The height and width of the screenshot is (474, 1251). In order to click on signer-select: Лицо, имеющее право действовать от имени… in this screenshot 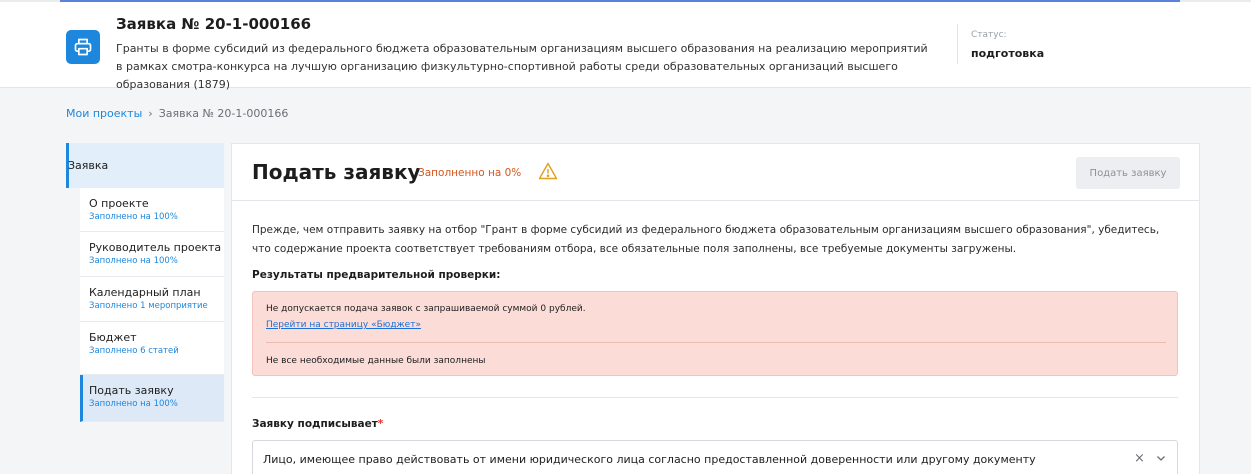, I will do `click(715, 457)`.